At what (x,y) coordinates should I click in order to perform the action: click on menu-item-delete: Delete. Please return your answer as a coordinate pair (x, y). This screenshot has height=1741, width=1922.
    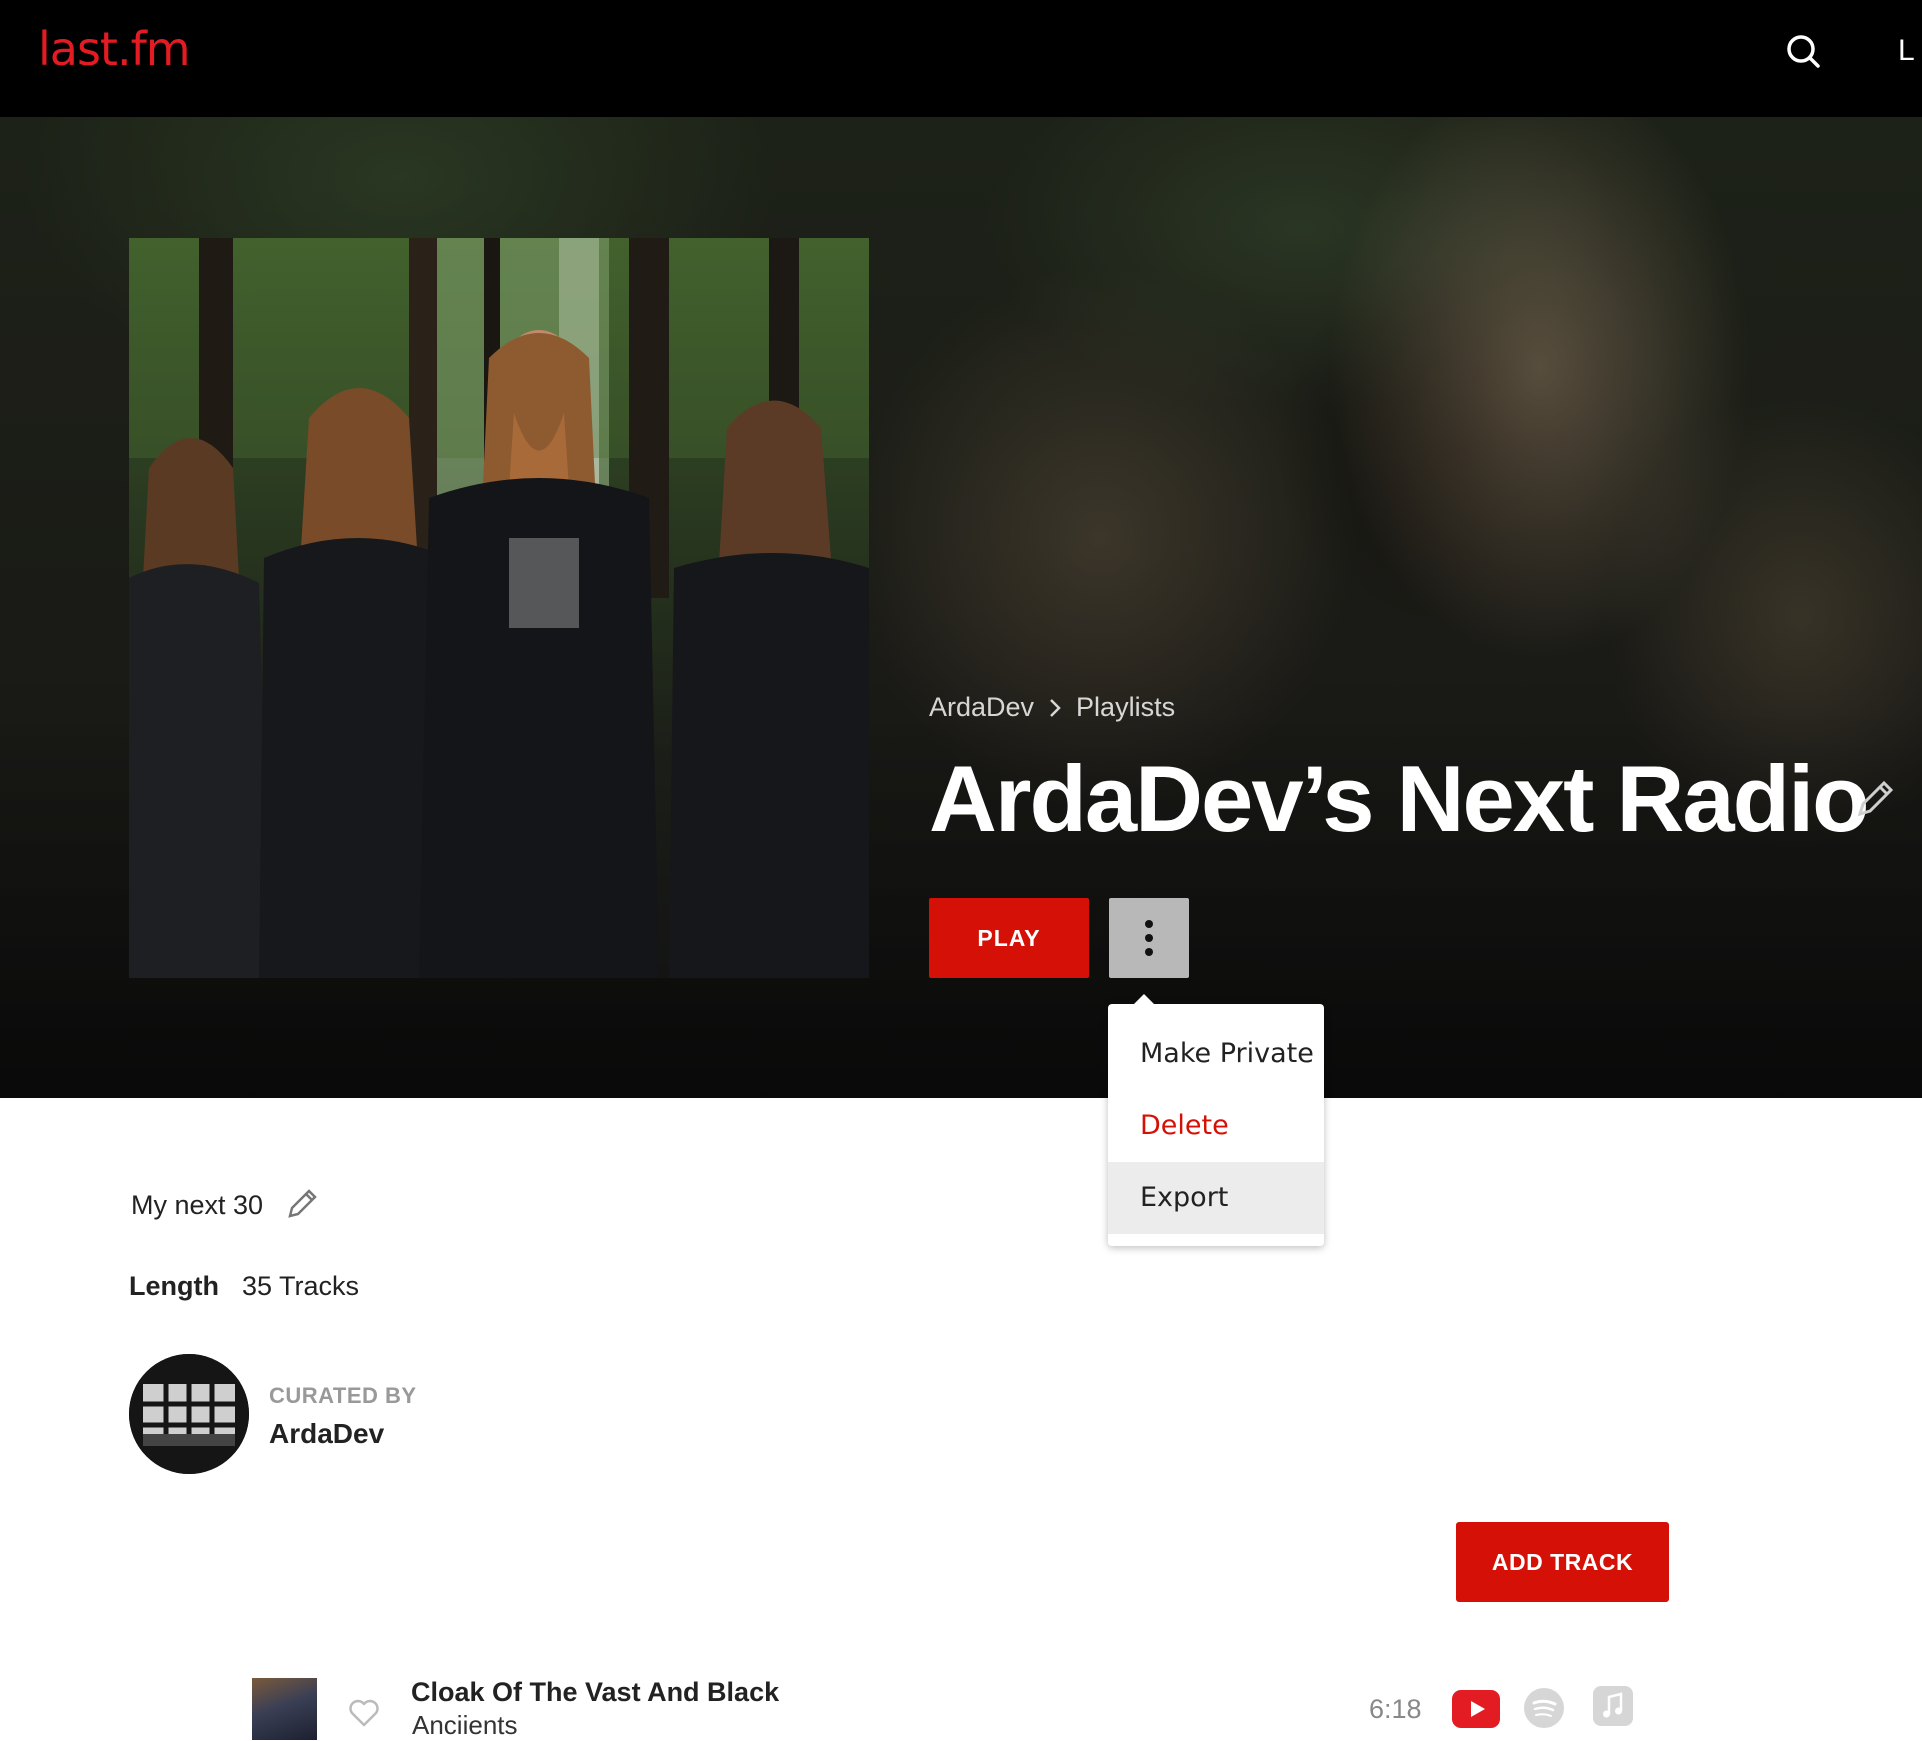
    Looking at the image, I should click on (1216, 1126).